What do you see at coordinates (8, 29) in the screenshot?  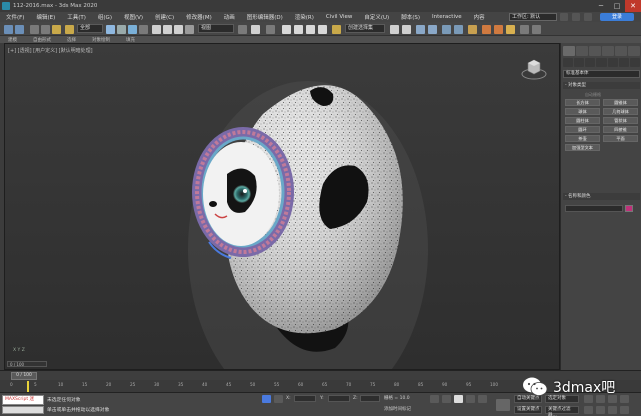 I see `undo-icon` at bounding box center [8, 29].